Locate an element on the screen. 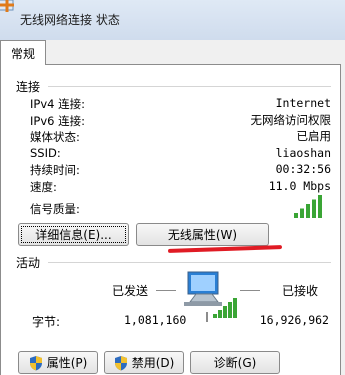  speed-value: 11.0 Mbps is located at coordinates (299, 186).